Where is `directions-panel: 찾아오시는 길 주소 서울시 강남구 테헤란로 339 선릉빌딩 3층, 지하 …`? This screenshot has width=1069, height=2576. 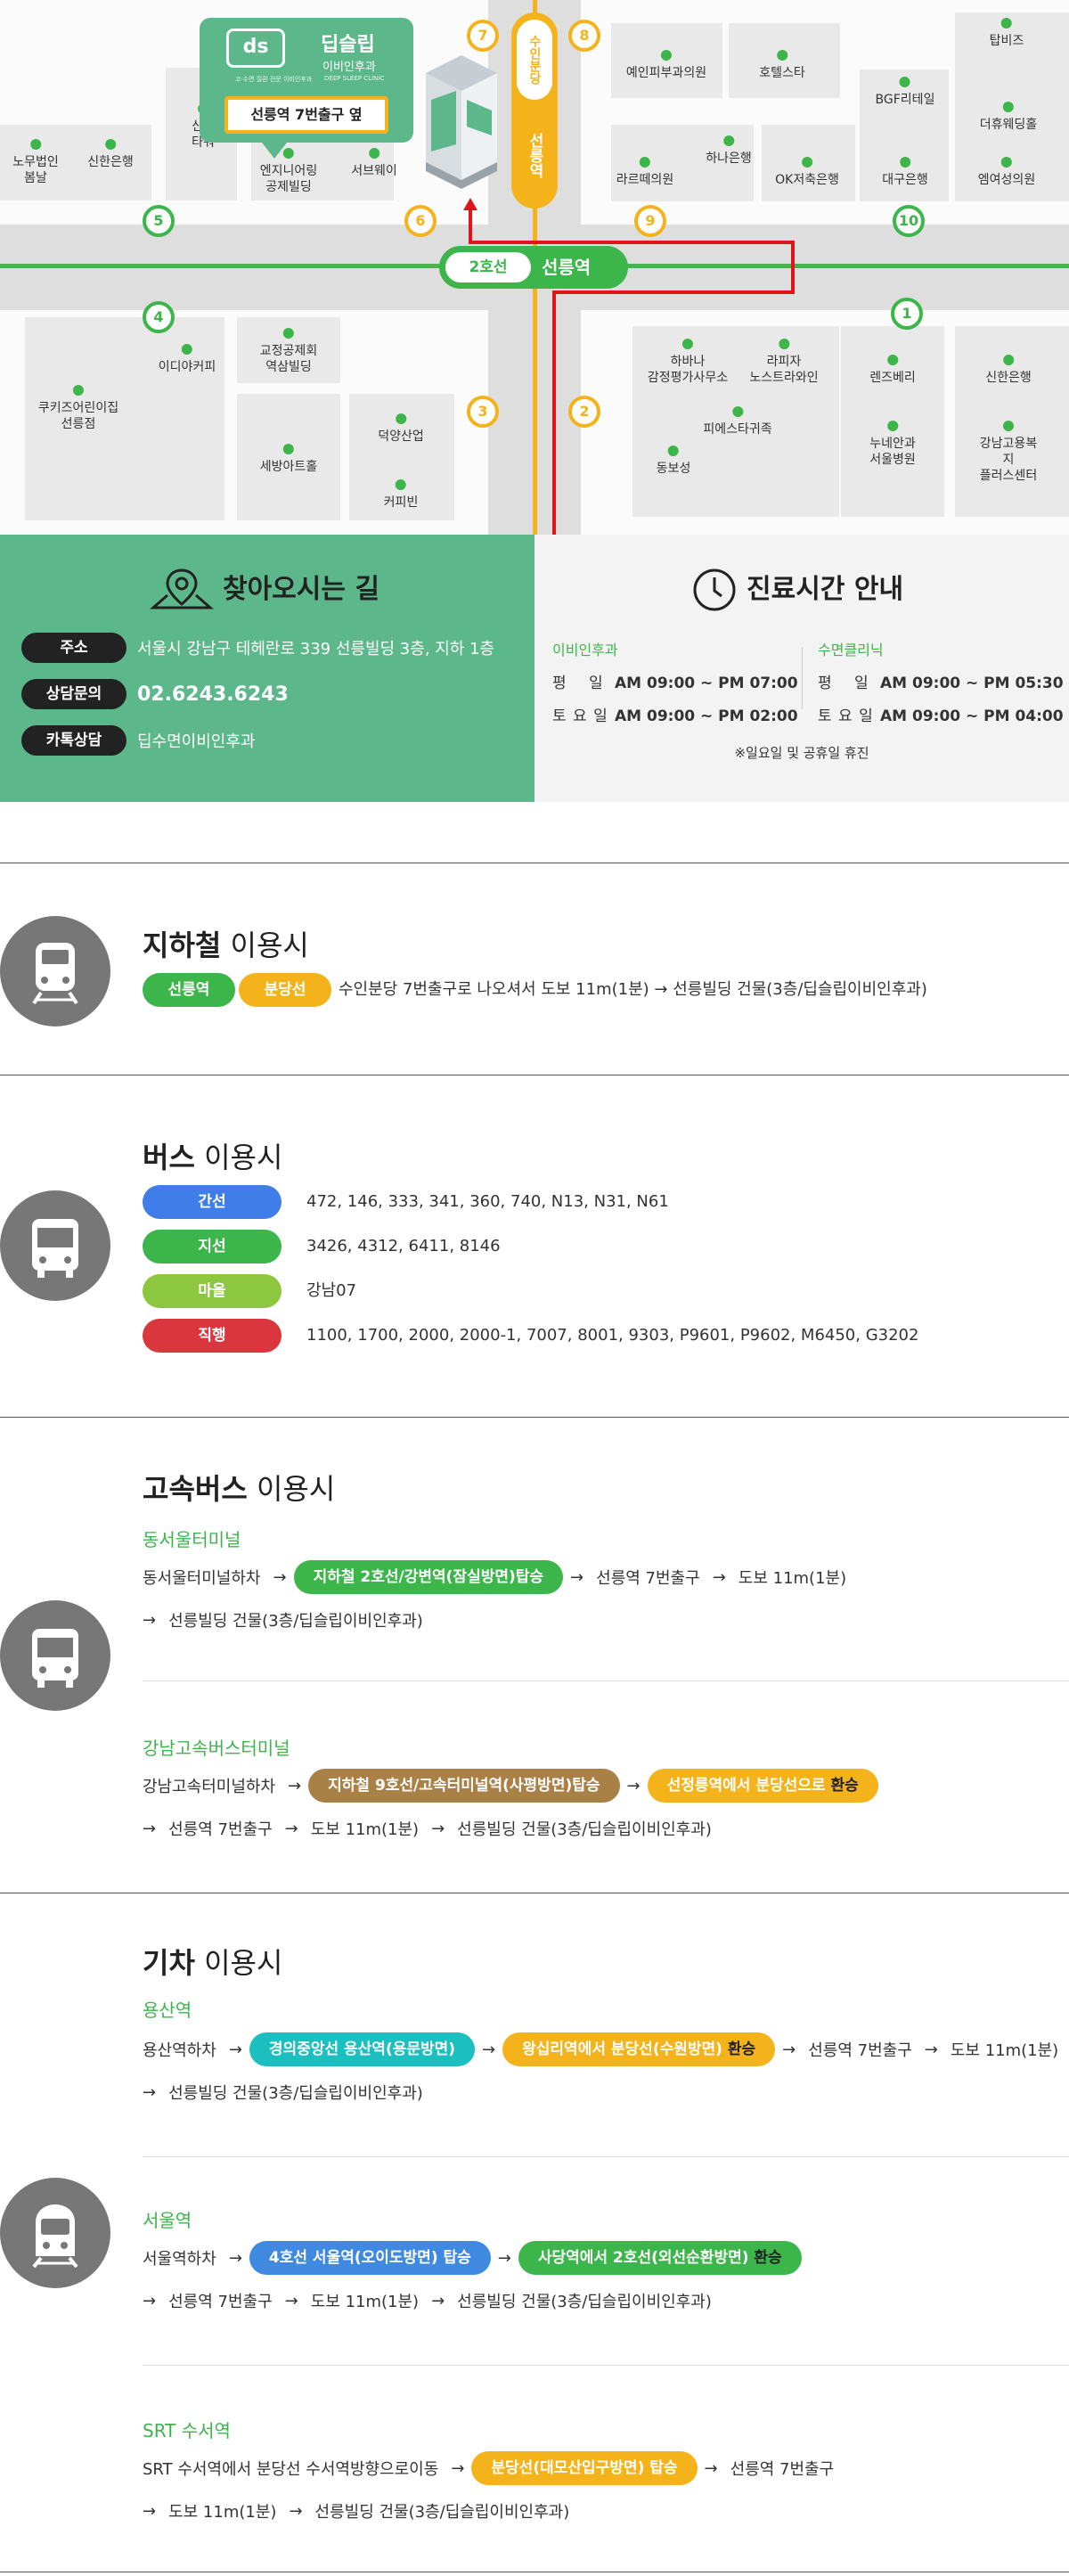 directions-panel: 찾아오시는 길 주소 서울시 강남구 테헤란로 339 선릉빌딩 3층, 지하 … is located at coordinates (267, 668).